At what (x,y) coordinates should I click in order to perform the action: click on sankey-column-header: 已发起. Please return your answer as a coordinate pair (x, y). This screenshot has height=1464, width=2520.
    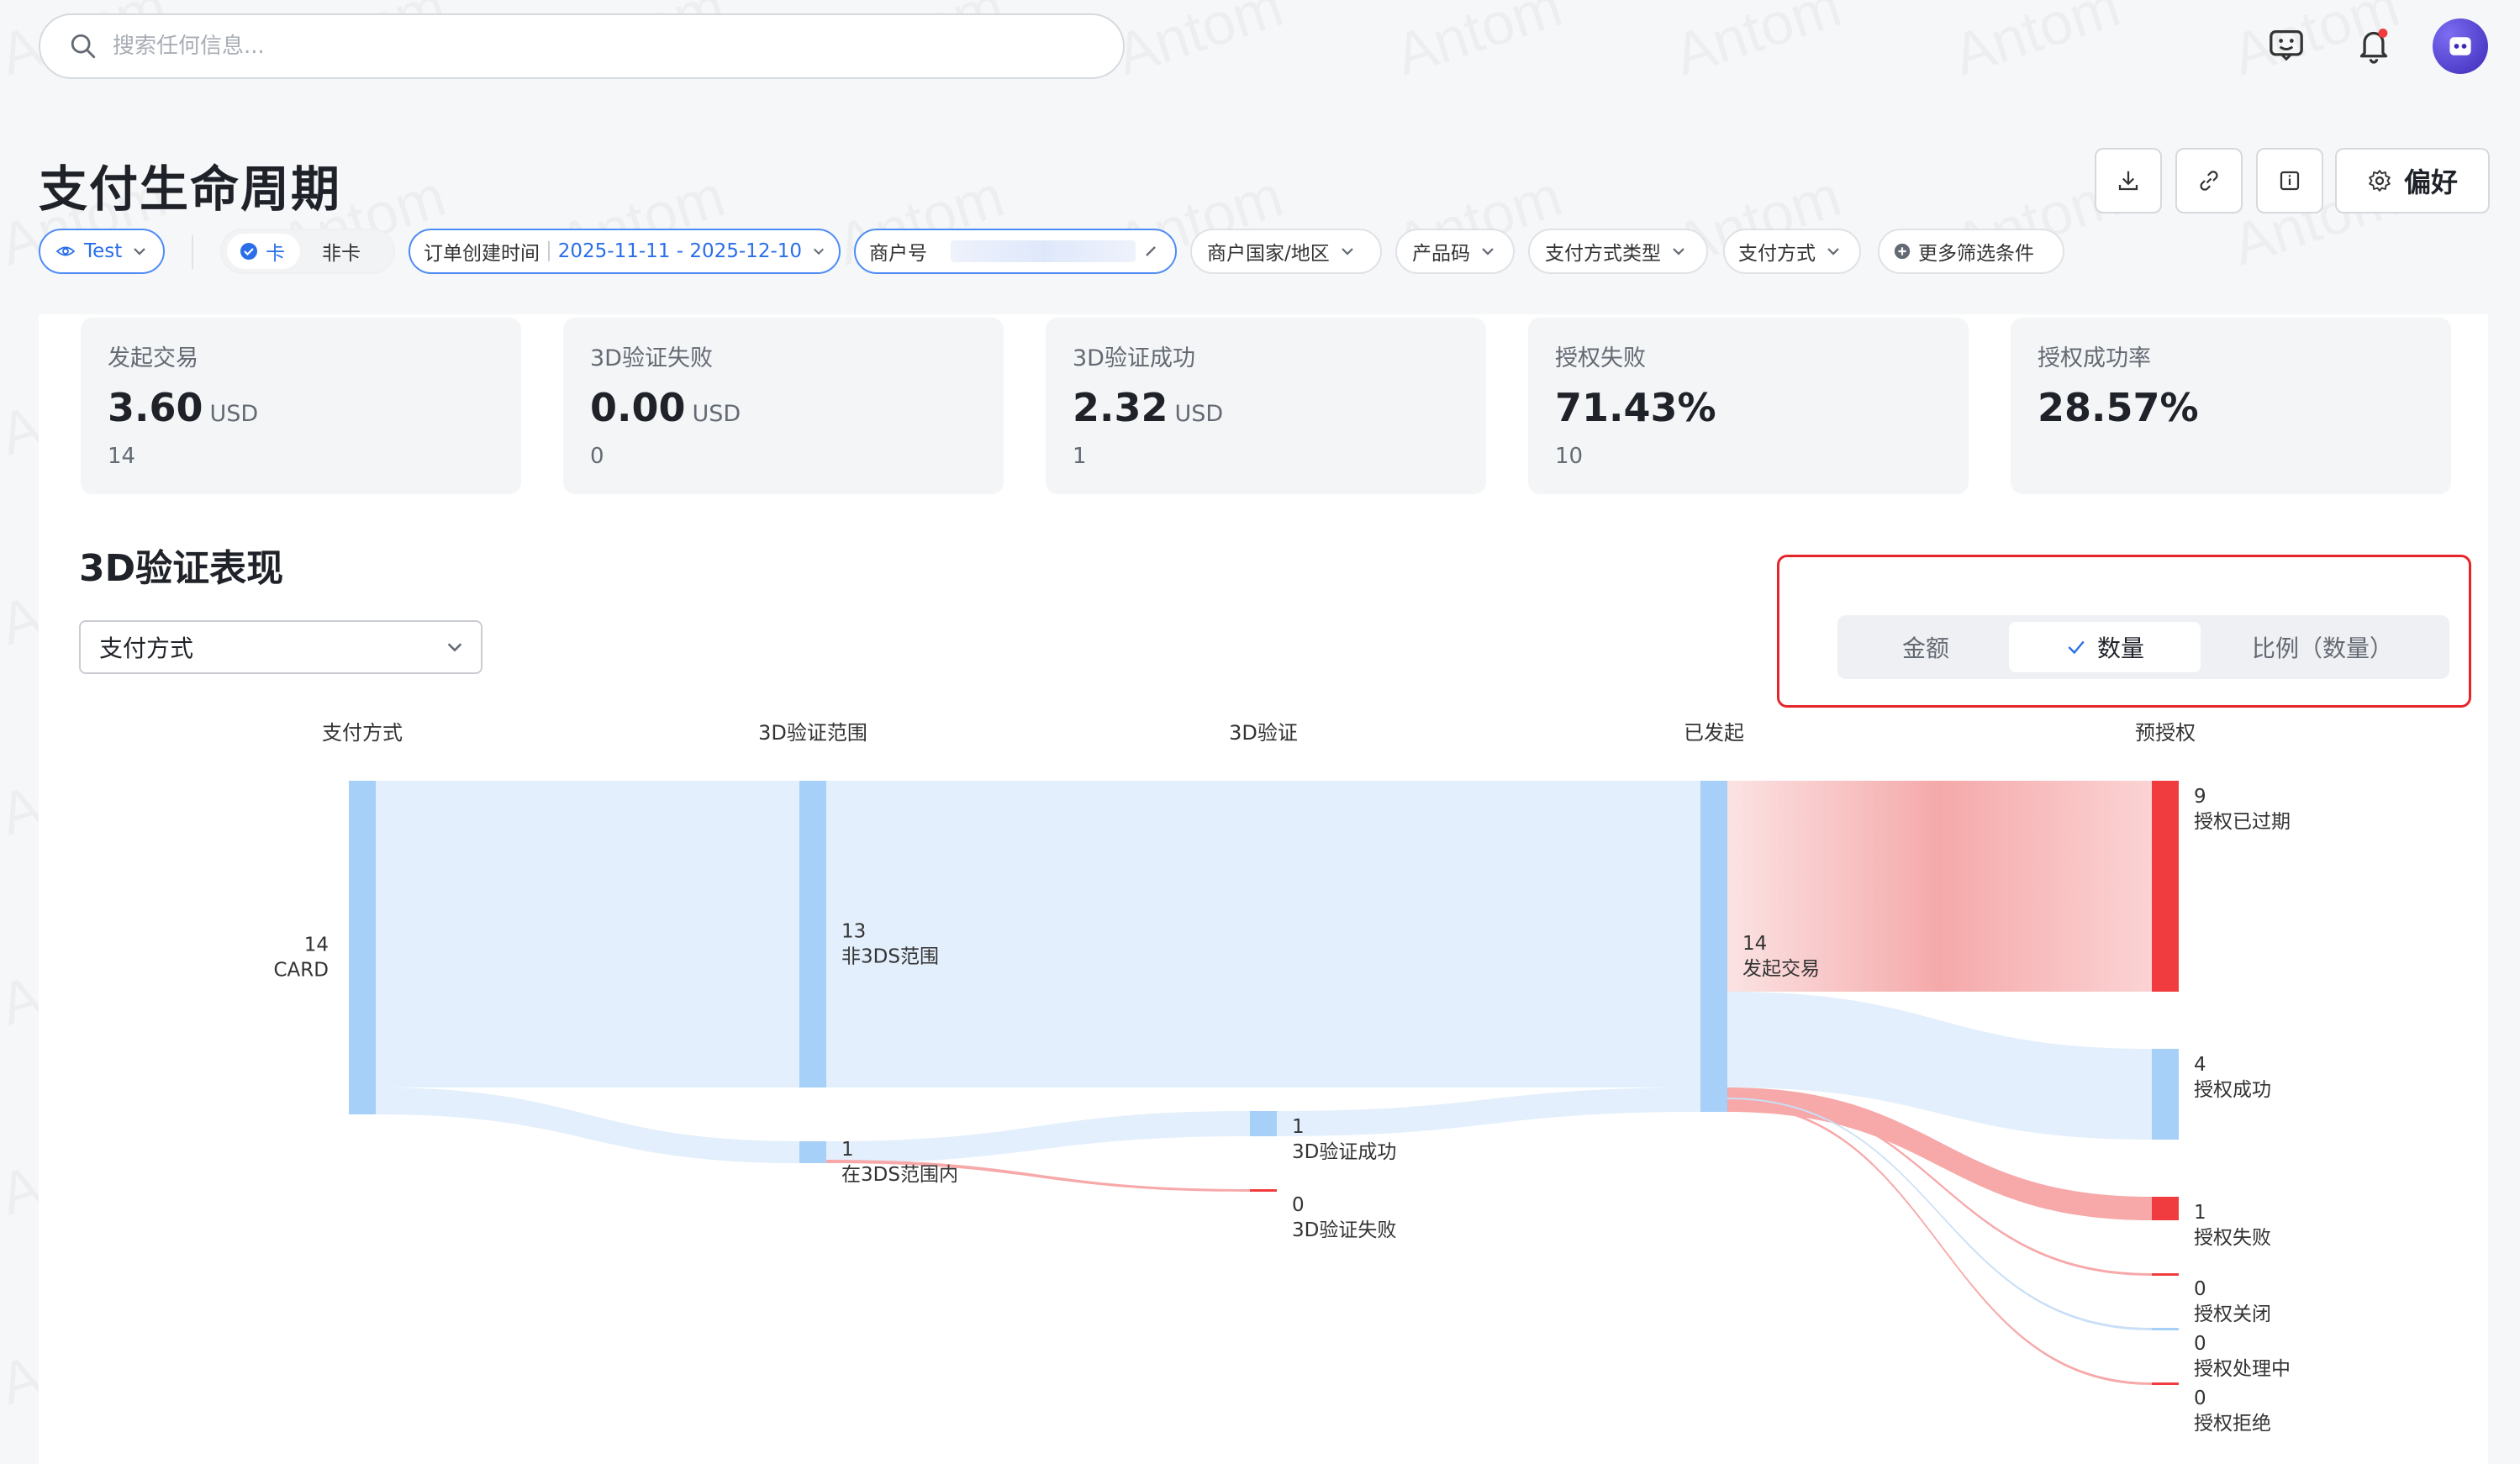
    Looking at the image, I should click on (1714, 733).